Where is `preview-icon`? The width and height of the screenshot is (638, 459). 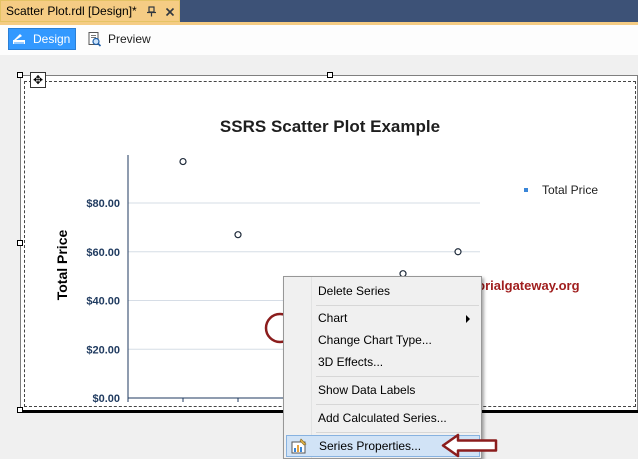 preview-icon is located at coordinates (94, 39).